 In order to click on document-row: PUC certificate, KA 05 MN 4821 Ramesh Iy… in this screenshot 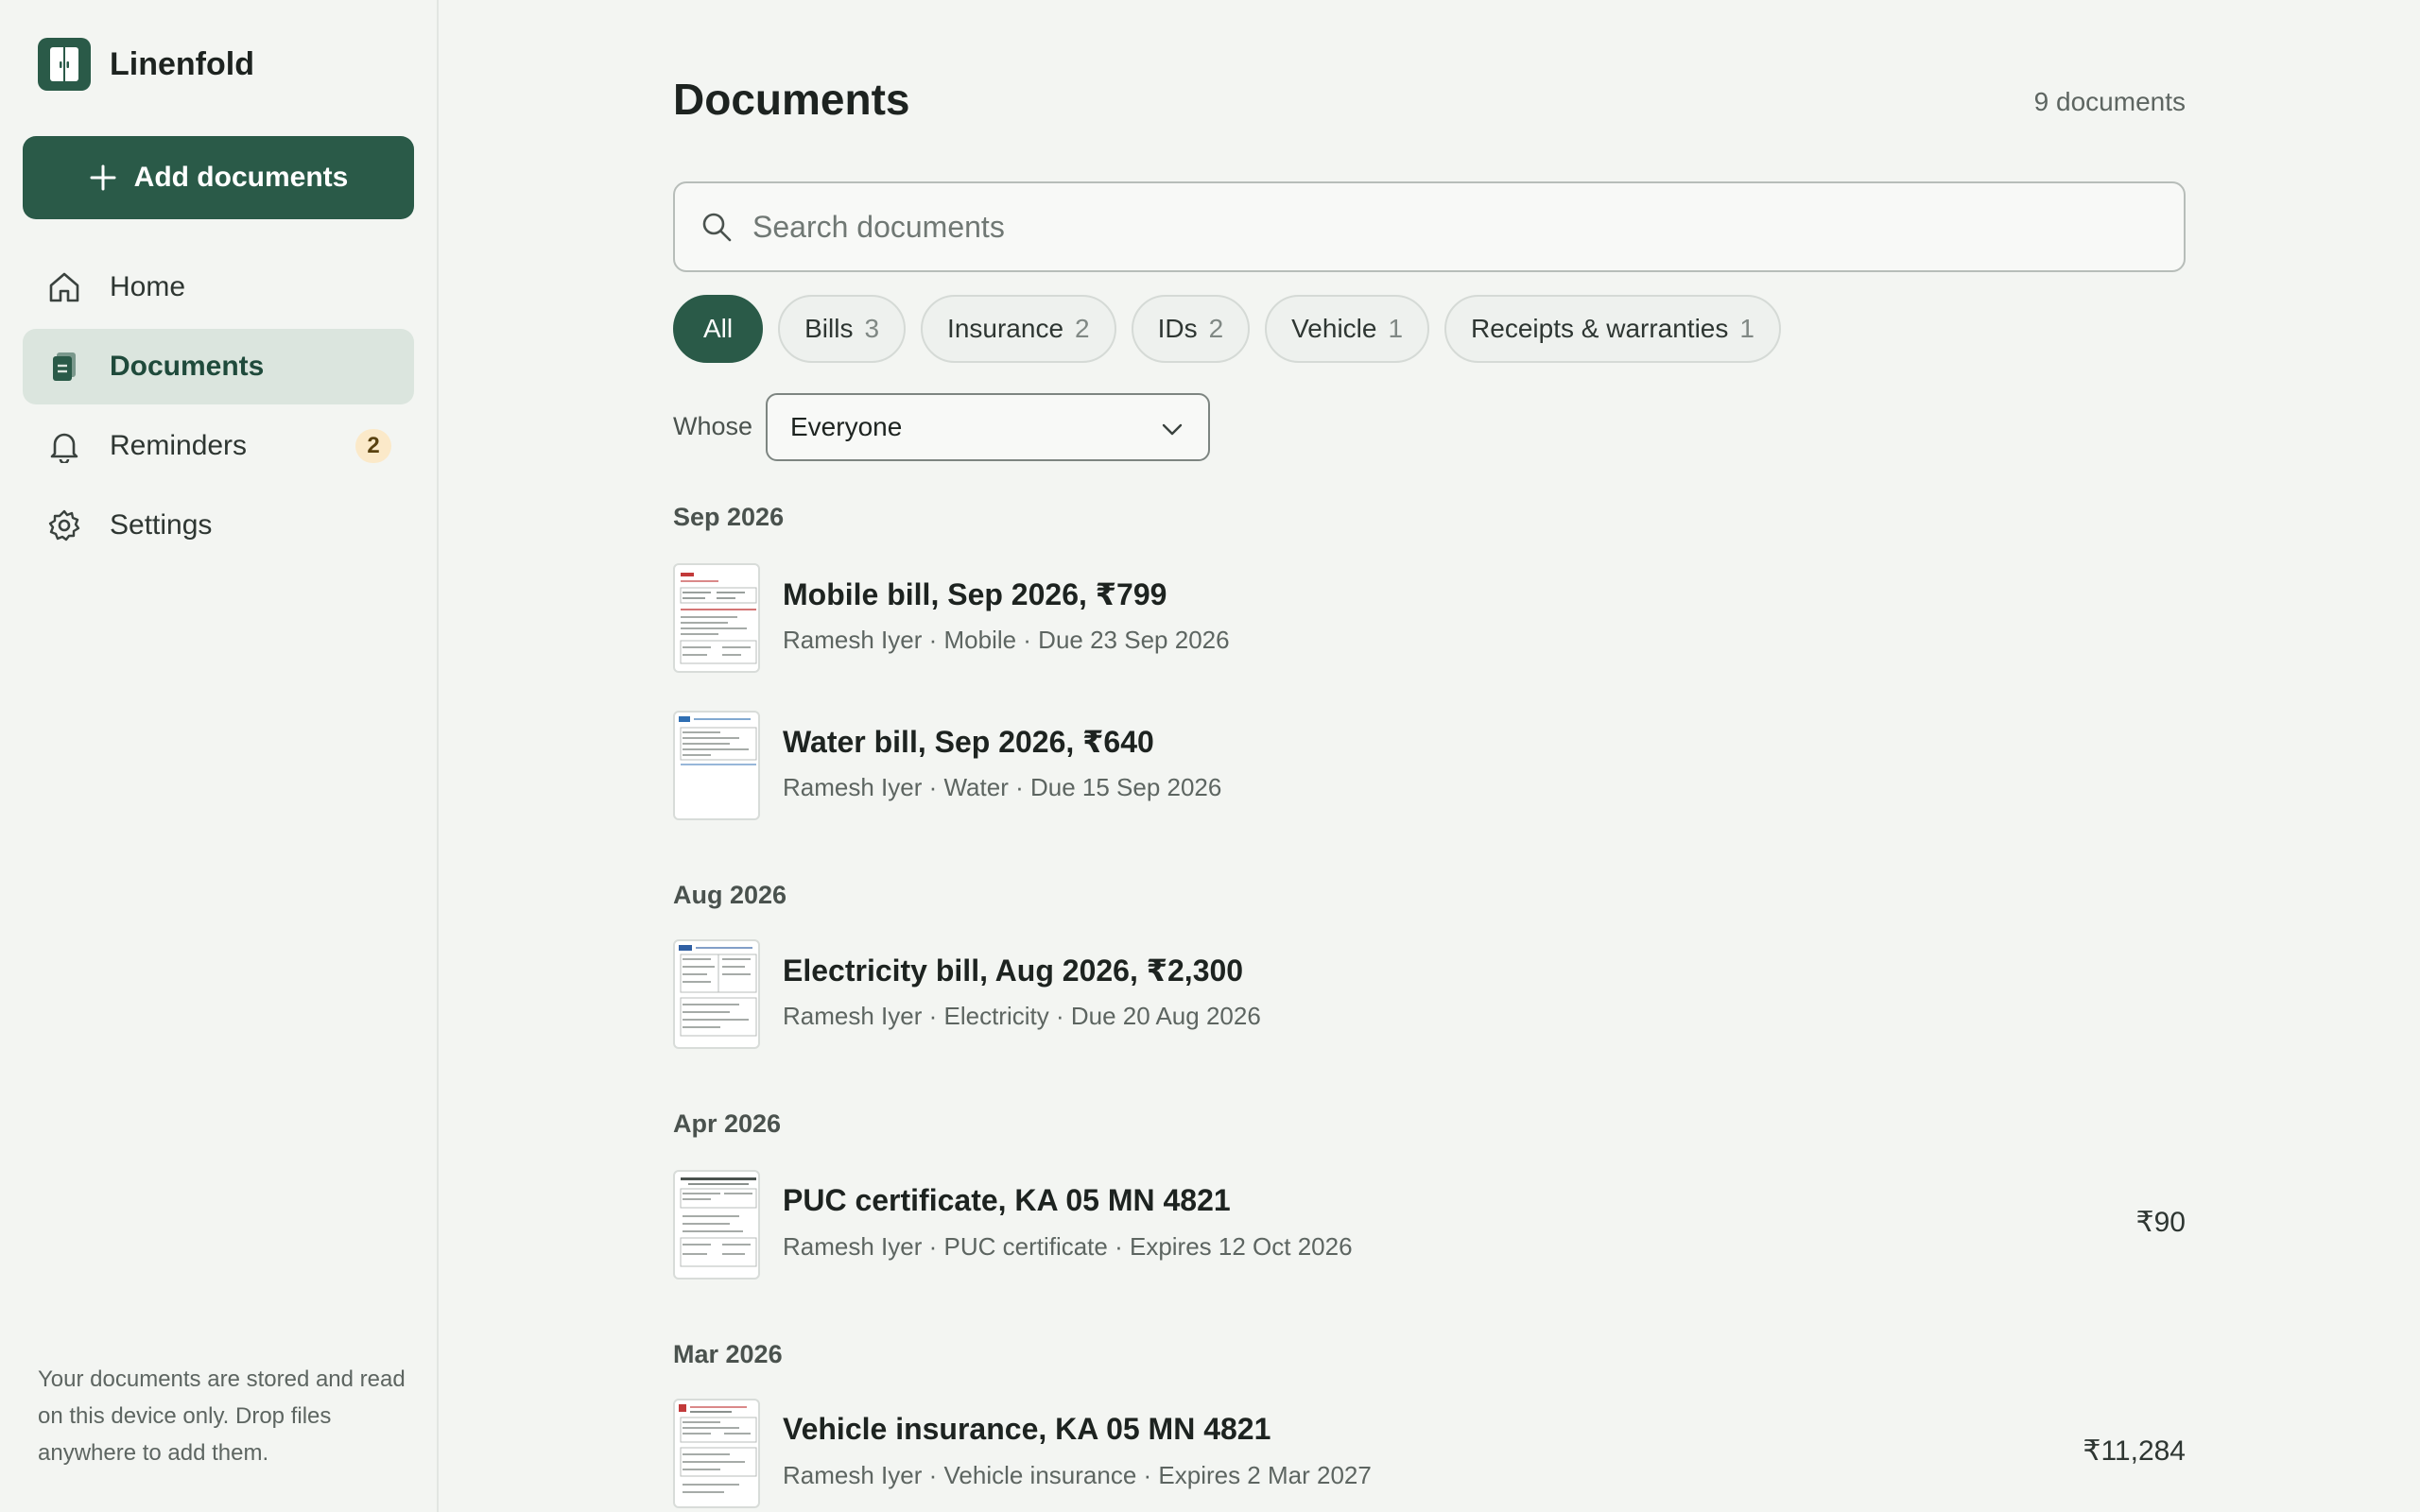, I will do `click(1430, 1225)`.